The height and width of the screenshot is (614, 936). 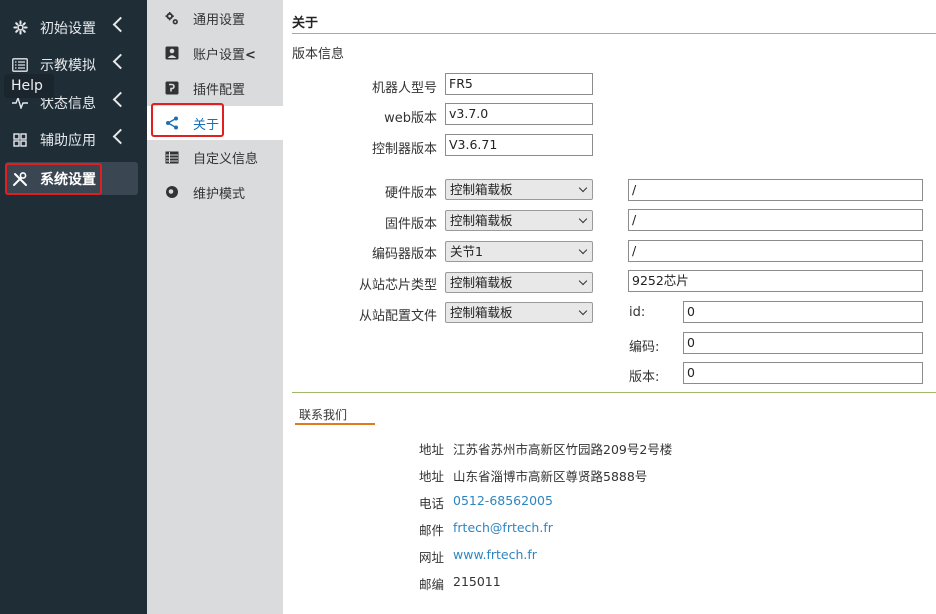 I want to click on submenu-item-general: 通用设置, so click(x=215, y=18).